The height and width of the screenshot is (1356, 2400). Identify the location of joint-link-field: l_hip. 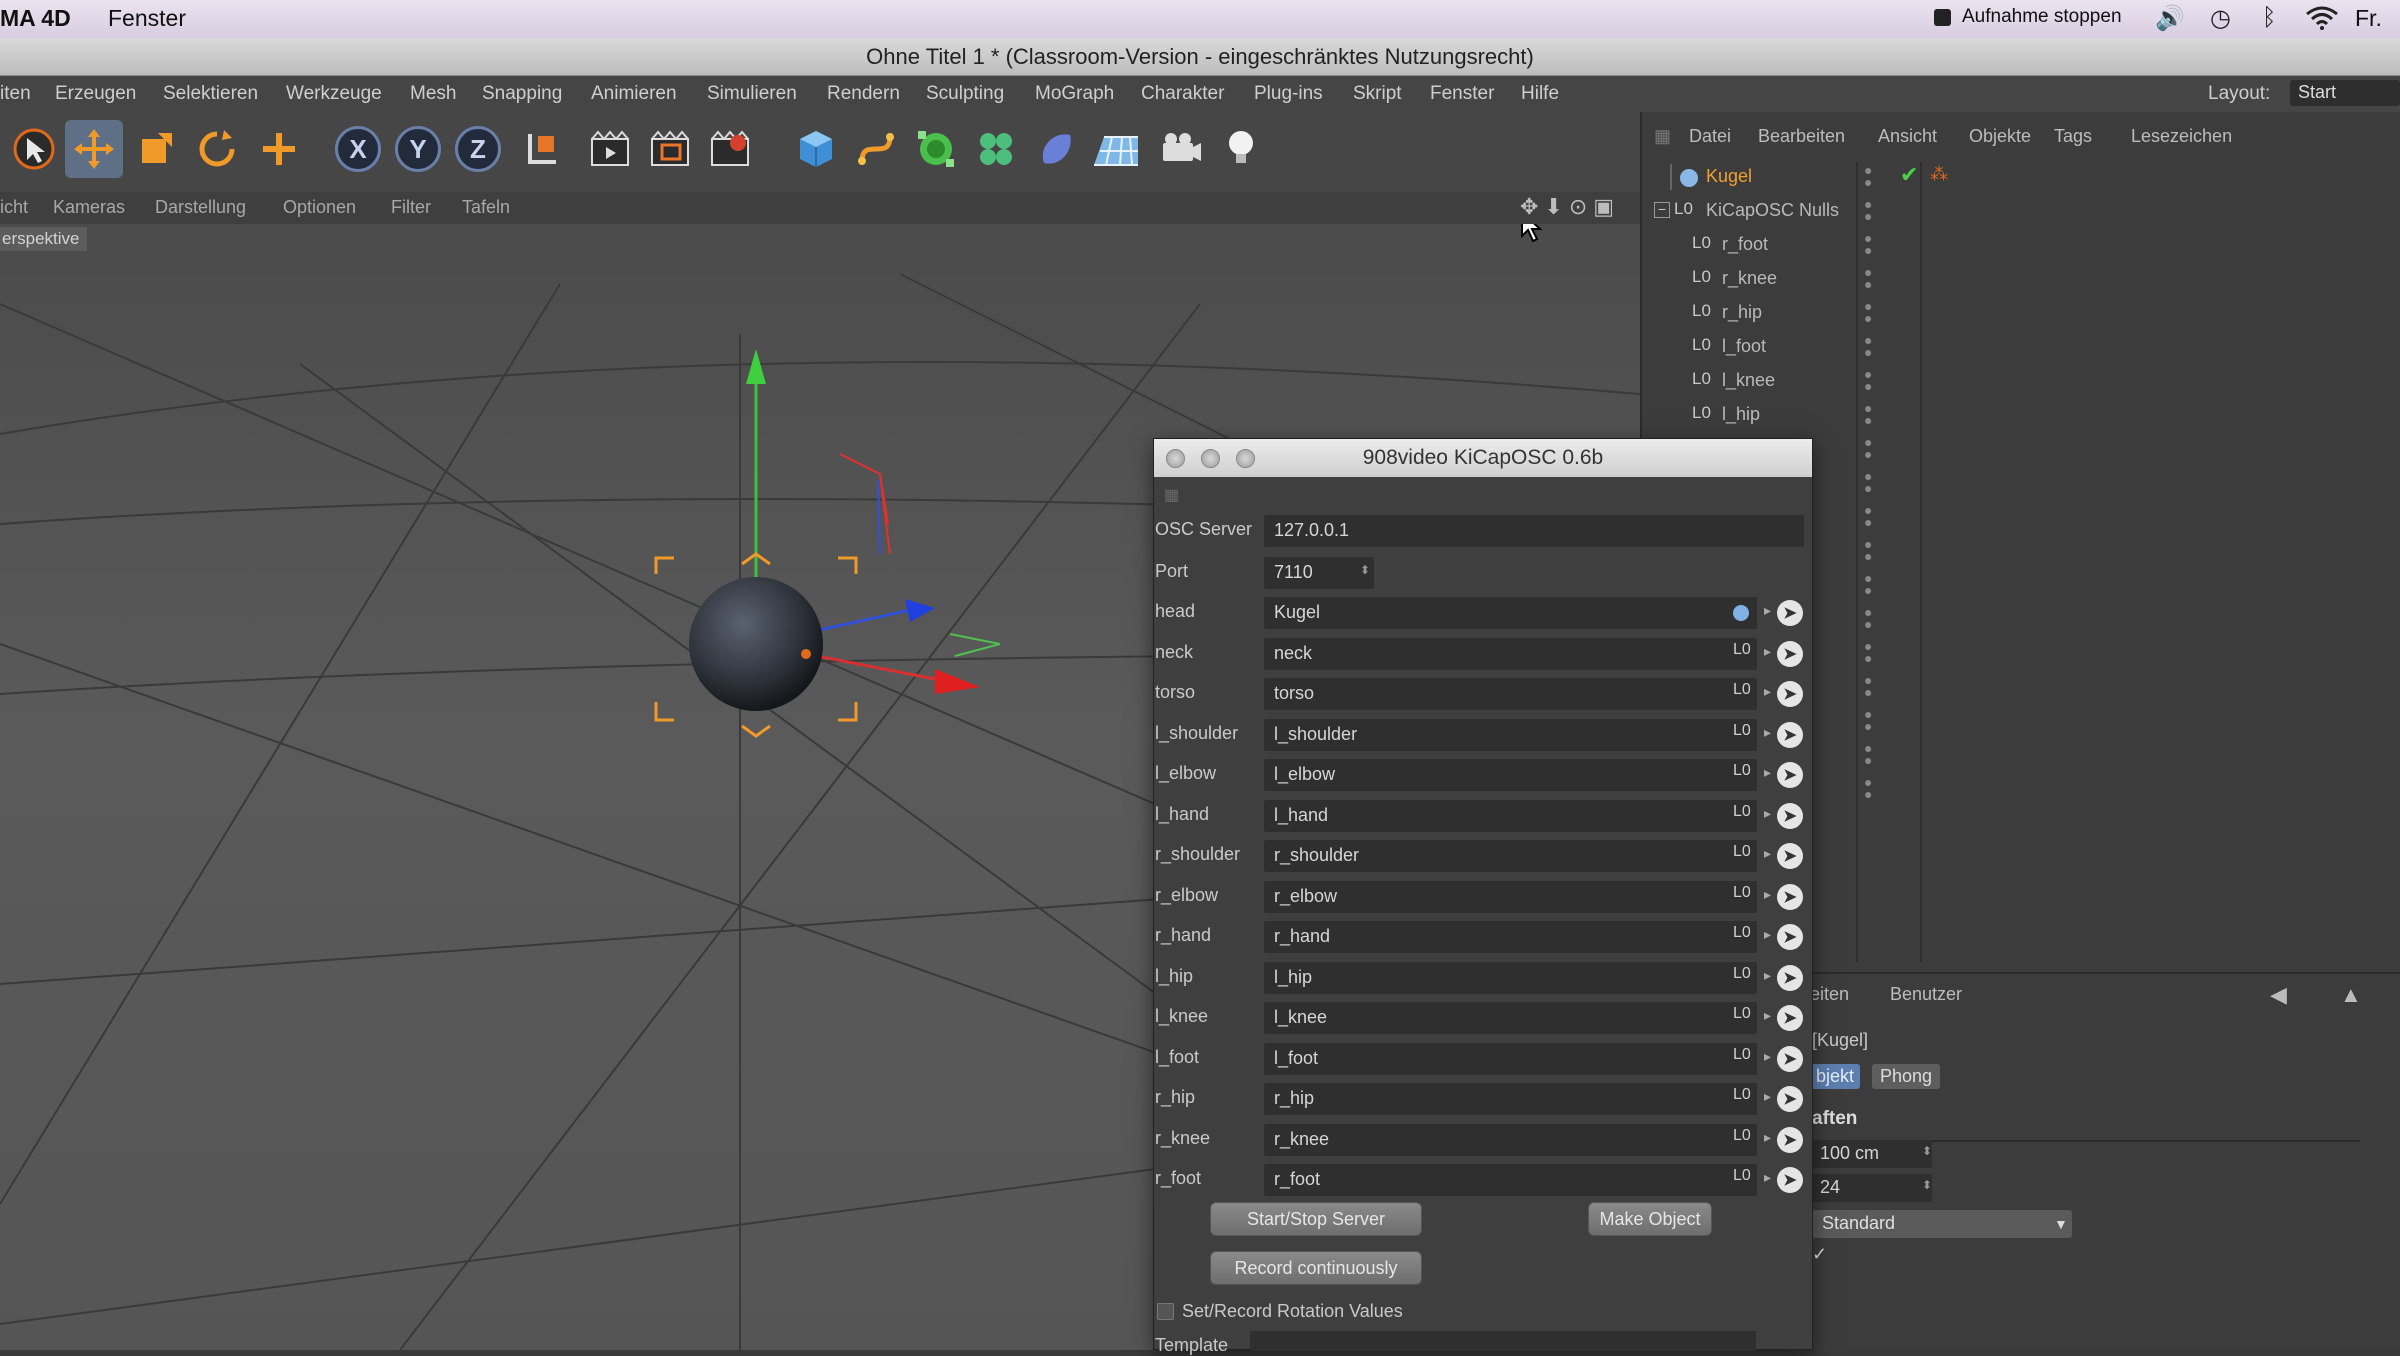
(1510, 977).